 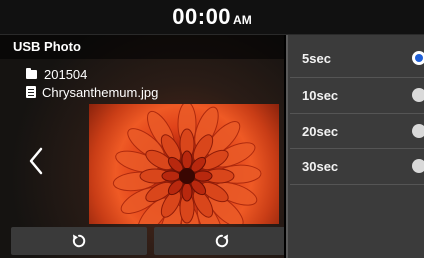 What do you see at coordinates (357, 184) in the screenshot?
I see `divider` at bounding box center [357, 184].